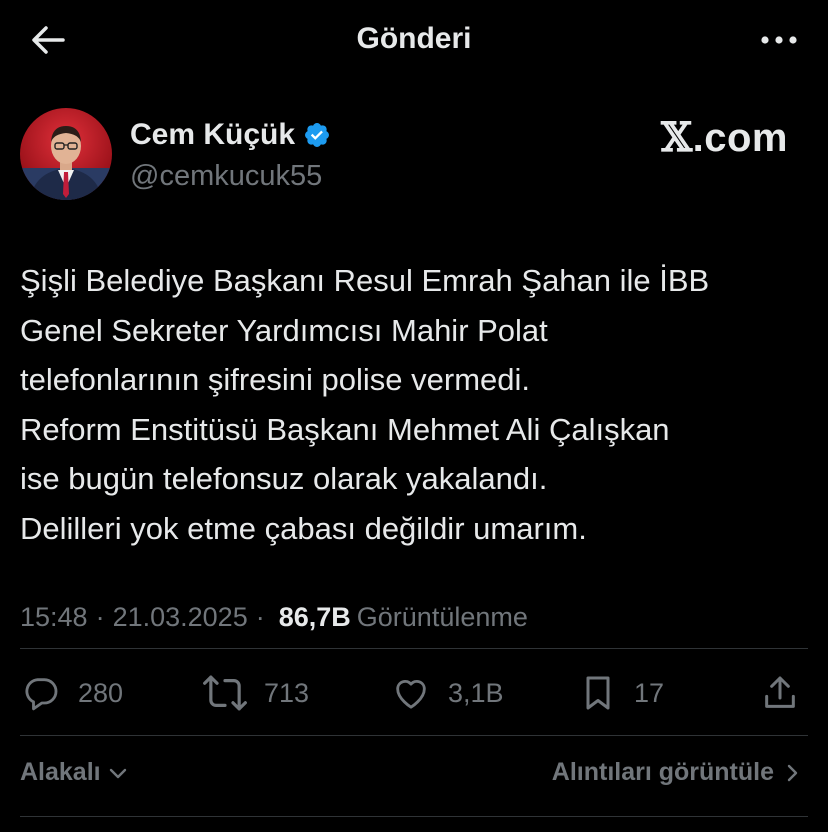 This screenshot has height=832, width=828. What do you see at coordinates (287, 692) in the screenshot?
I see `repost-count: 713` at bounding box center [287, 692].